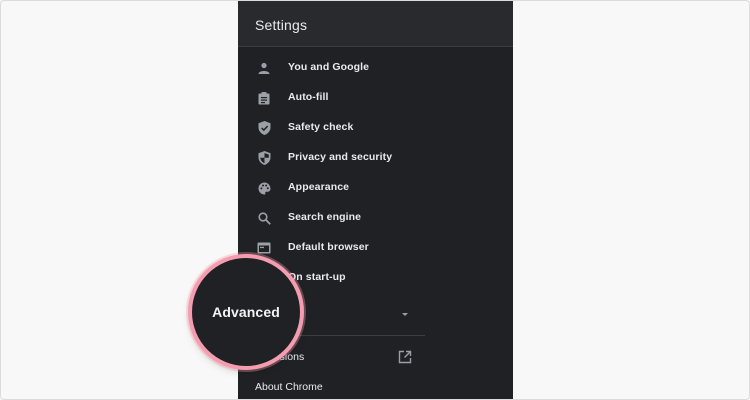 The image size is (750, 400). Describe the element at coordinates (317, 277) in the screenshot. I see `sidebar-item-label: On start-up` at that location.